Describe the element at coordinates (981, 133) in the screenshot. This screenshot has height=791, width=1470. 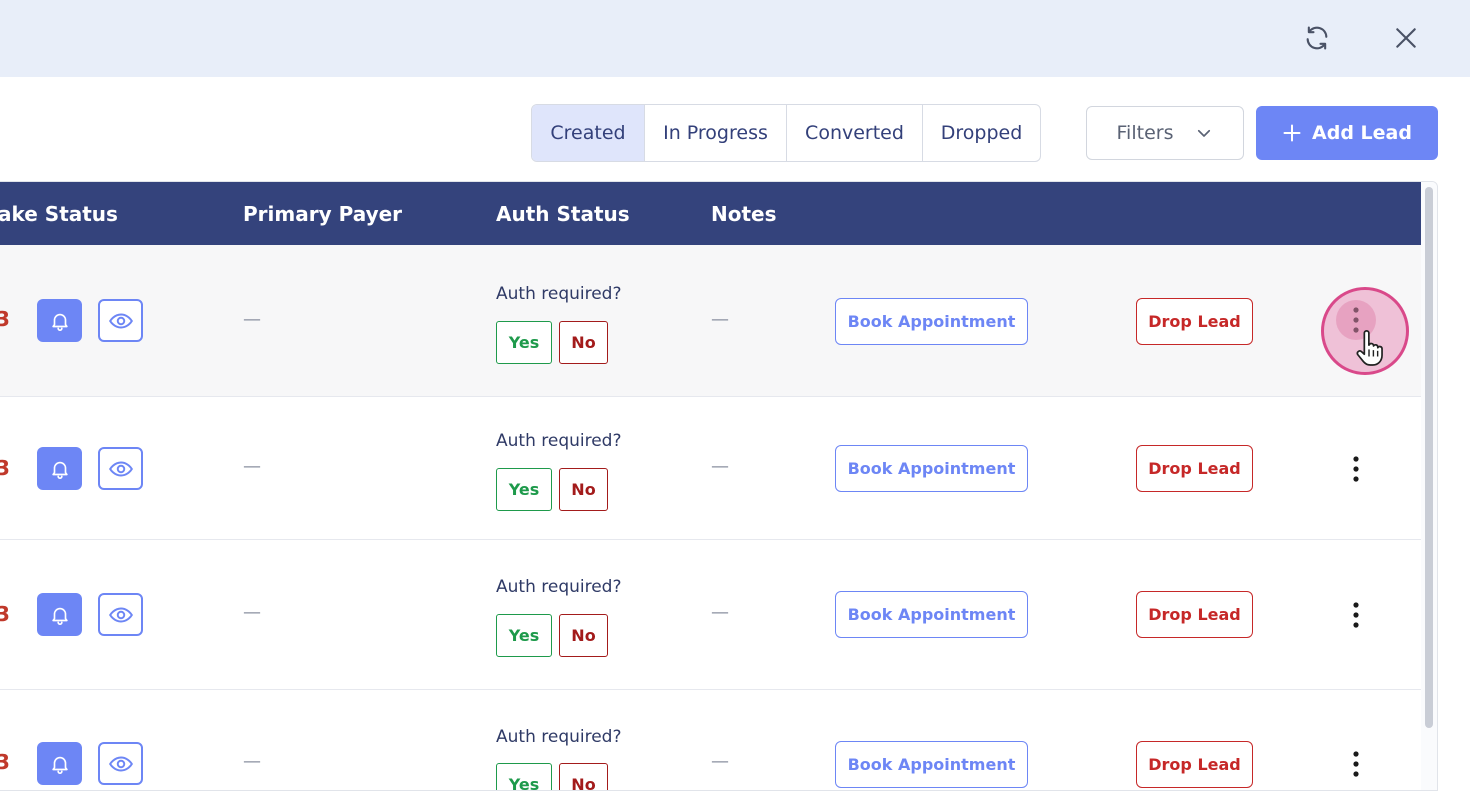
I see `tab-dropped: Dropped` at that location.